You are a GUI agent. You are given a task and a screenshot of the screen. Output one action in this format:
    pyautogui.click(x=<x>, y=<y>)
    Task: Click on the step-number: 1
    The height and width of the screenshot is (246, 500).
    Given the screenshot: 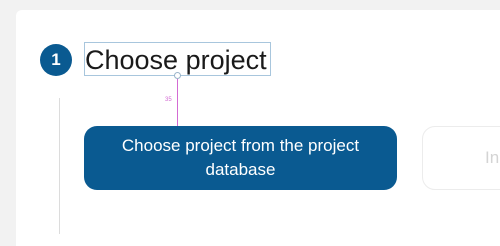 What is the action you would take?
    pyautogui.click(x=56, y=59)
    